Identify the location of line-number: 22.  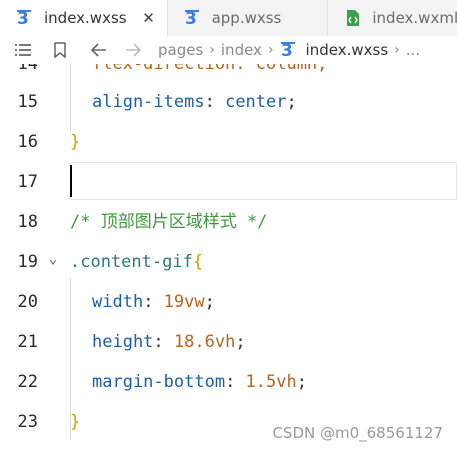
(27, 382).